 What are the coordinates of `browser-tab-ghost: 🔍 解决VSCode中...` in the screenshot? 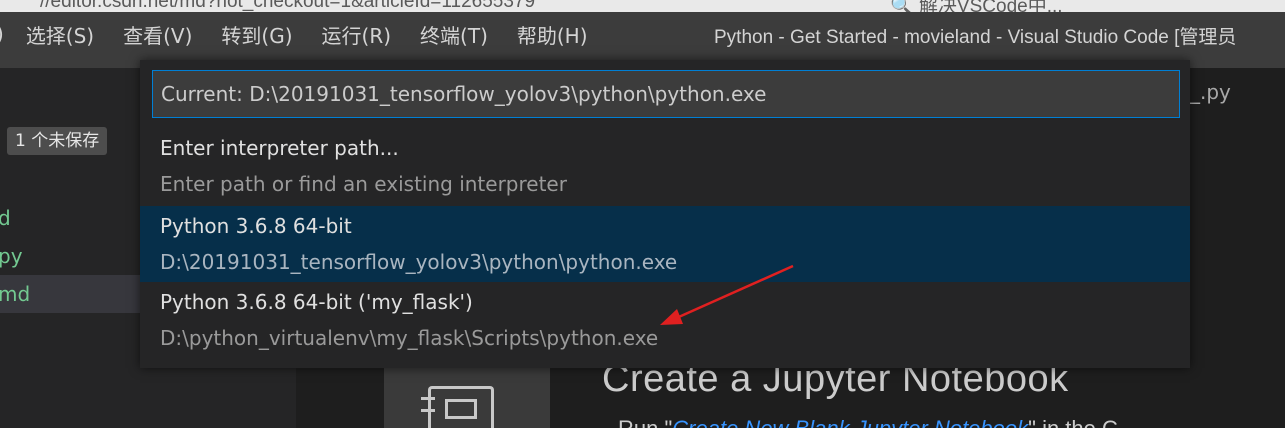 It's located at (976, 6).